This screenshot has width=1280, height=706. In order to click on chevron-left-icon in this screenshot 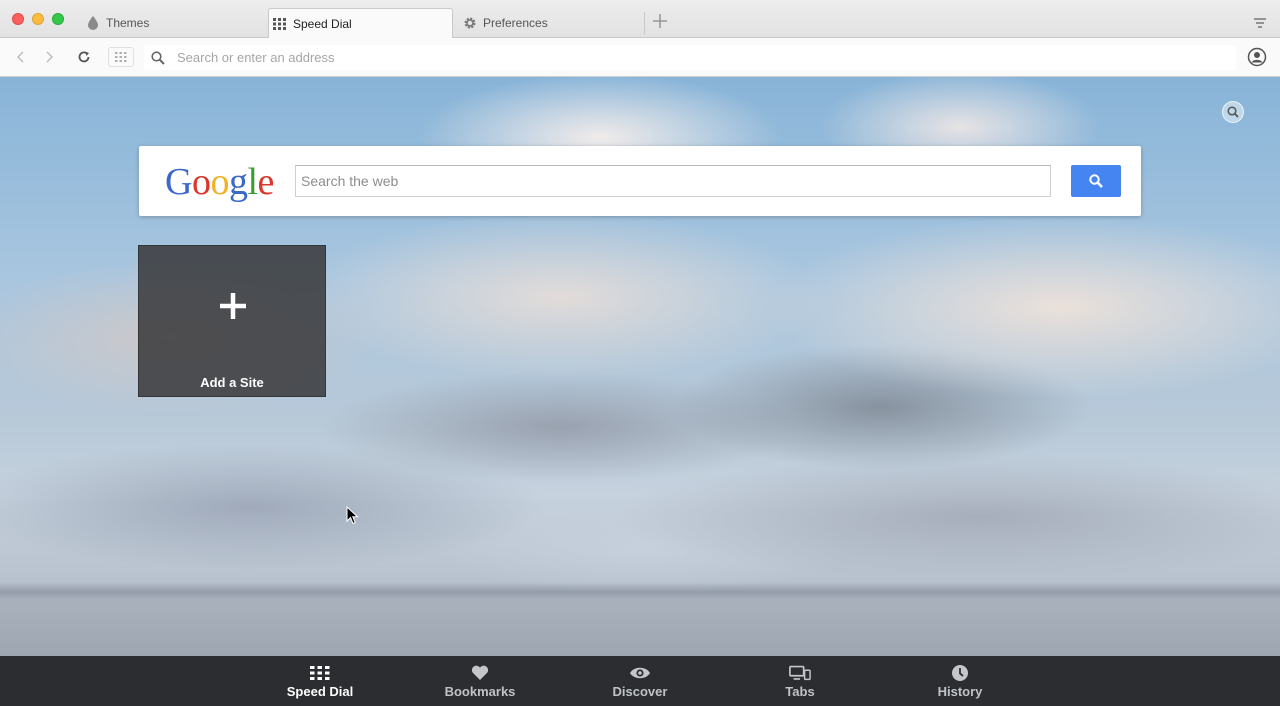, I will do `click(20, 57)`.